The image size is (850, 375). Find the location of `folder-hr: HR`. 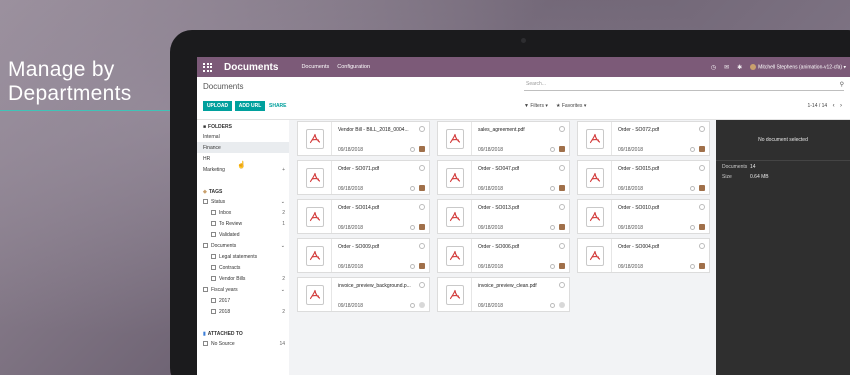

folder-hr: HR is located at coordinates (246, 158).